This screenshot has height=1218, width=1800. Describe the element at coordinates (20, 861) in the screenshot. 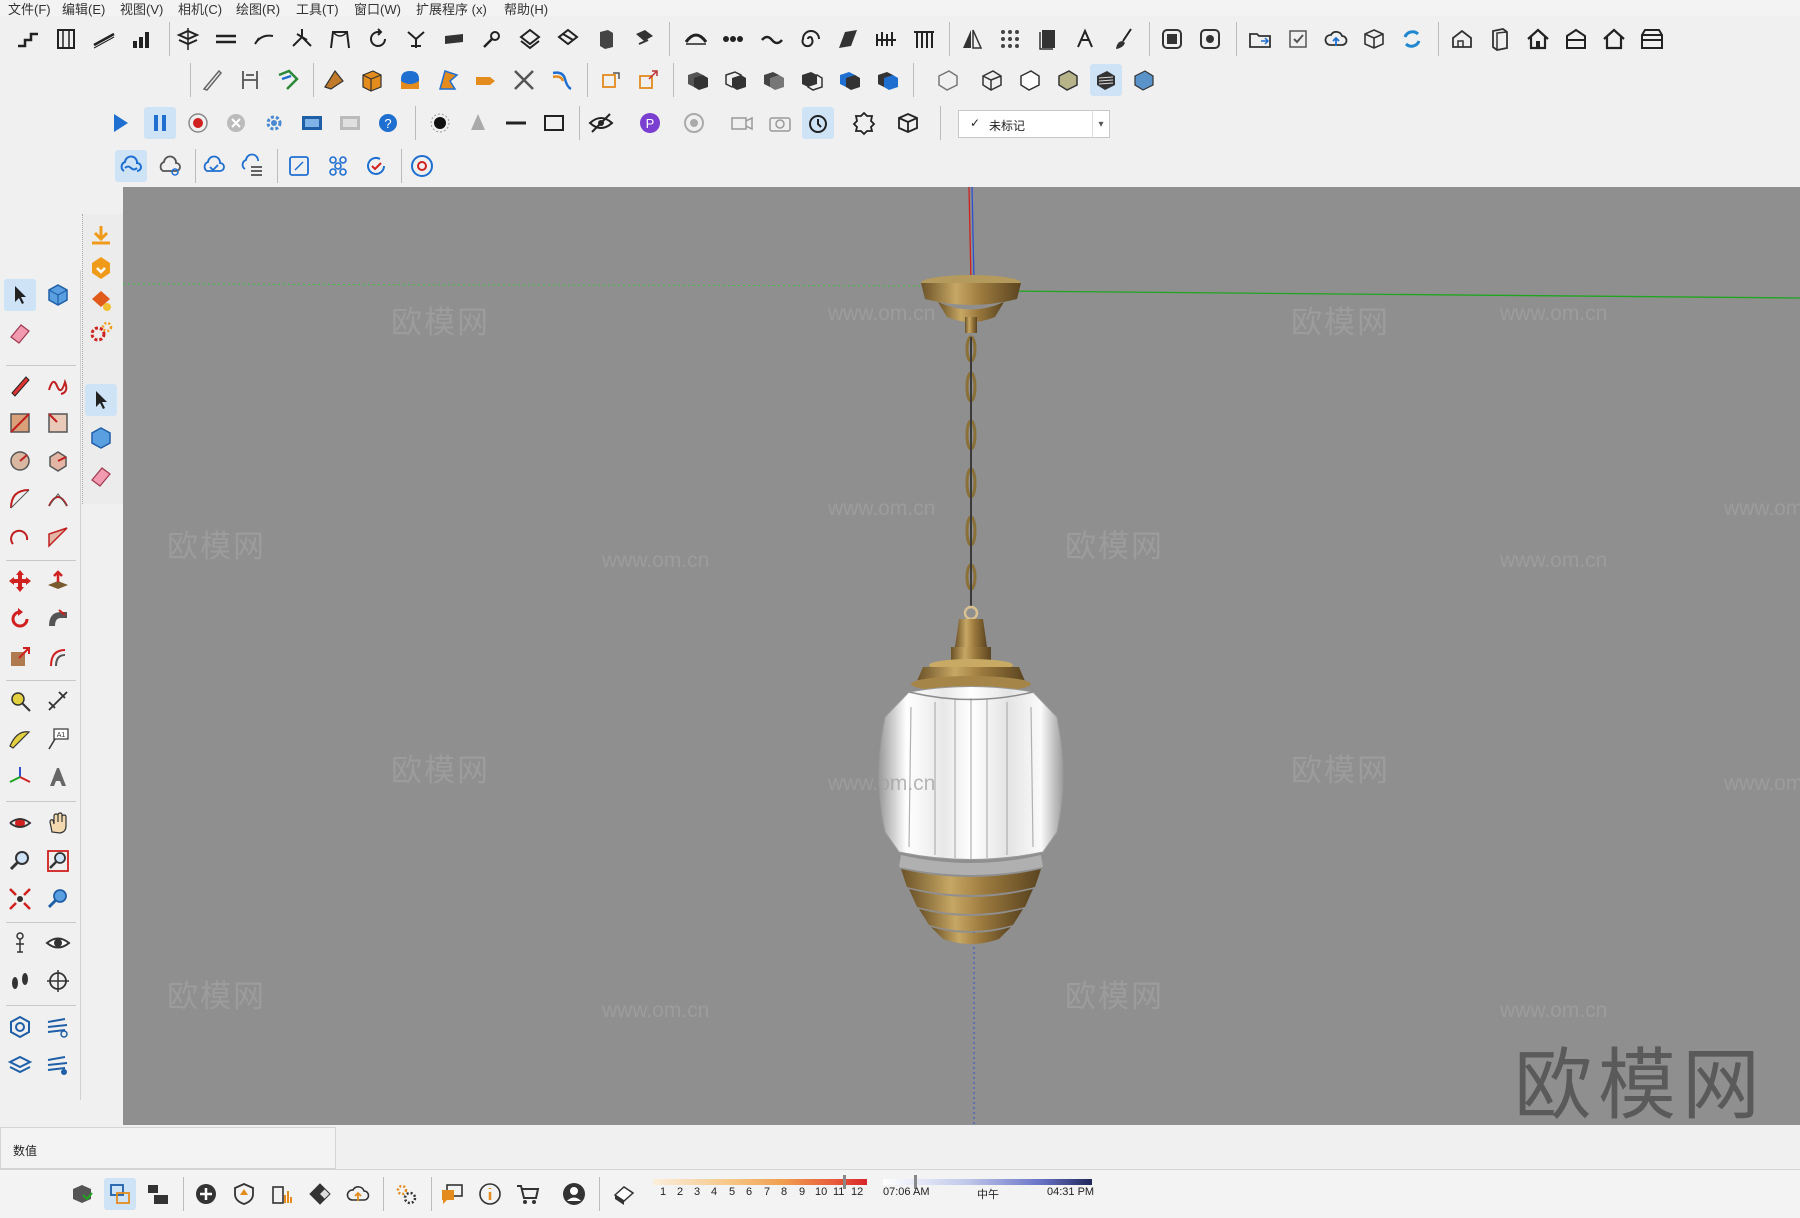

I see `zoom-icon` at that location.